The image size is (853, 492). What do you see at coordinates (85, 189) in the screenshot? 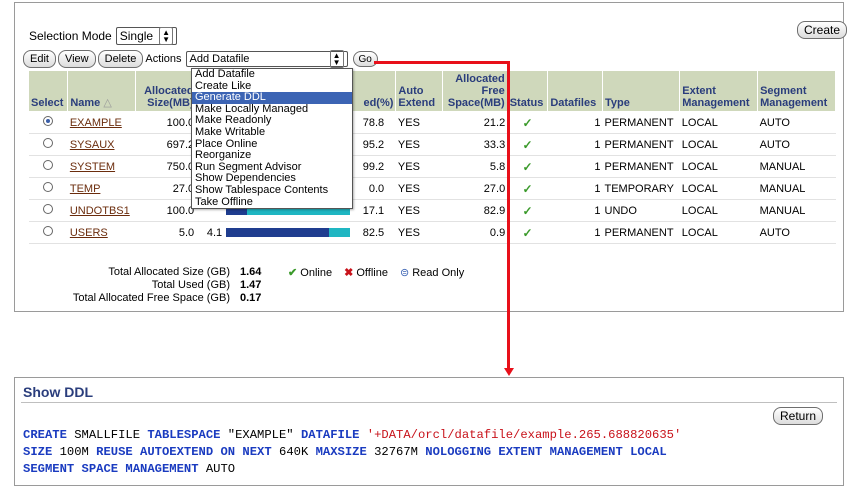
I see `tablespace-link: TEMP` at bounding box center [85, 189].